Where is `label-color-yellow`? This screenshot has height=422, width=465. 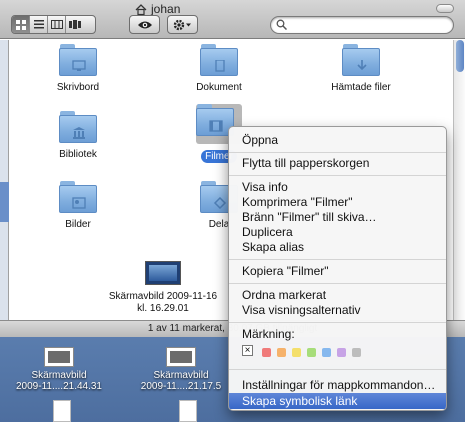 label-color-yellow is located at coordinates (296, 352).